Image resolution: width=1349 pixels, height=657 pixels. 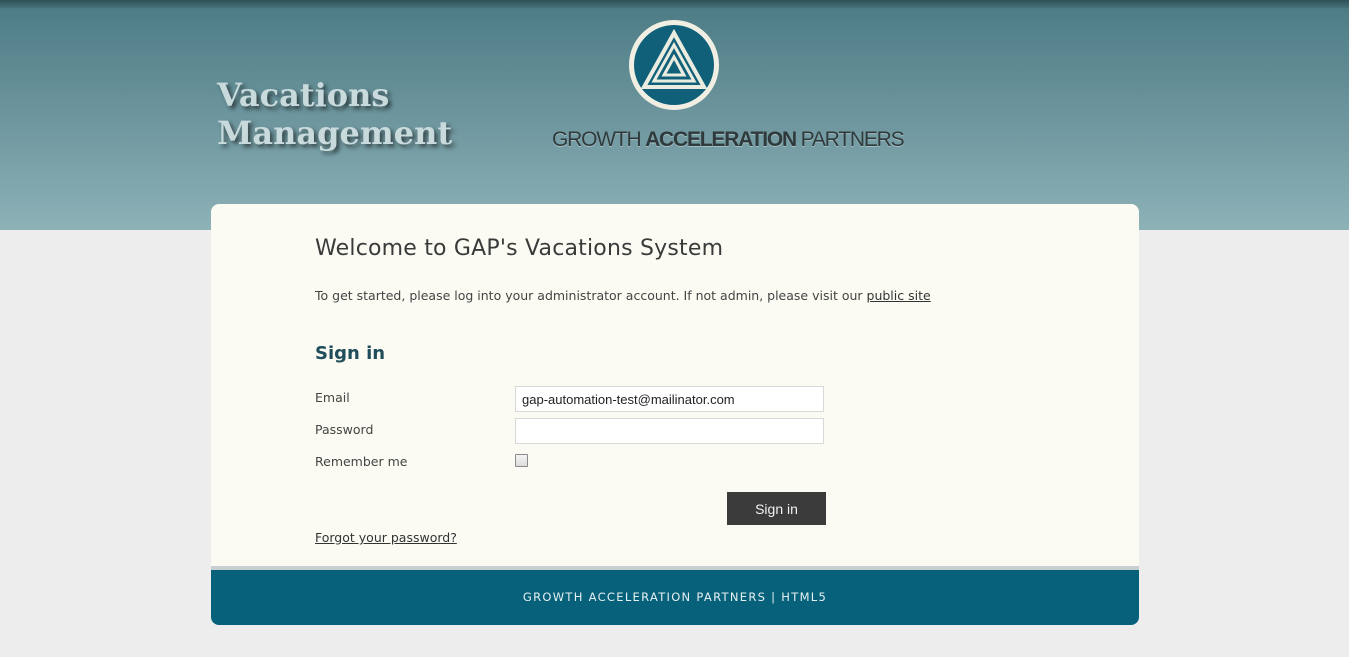 What do you see at coordinates (332, 397) in the screenshot?
I see `email-label: Email` at bounding box center [332, 397].